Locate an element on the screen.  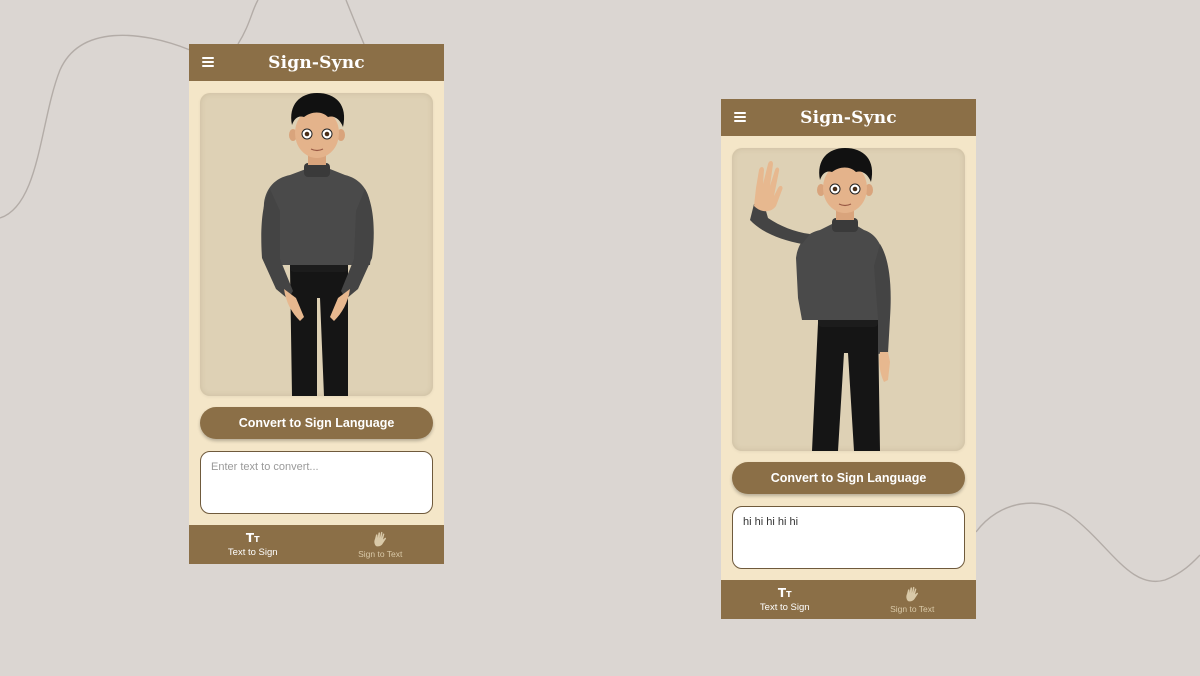
avatar-waving-figure is located at coordinates (820, 299).